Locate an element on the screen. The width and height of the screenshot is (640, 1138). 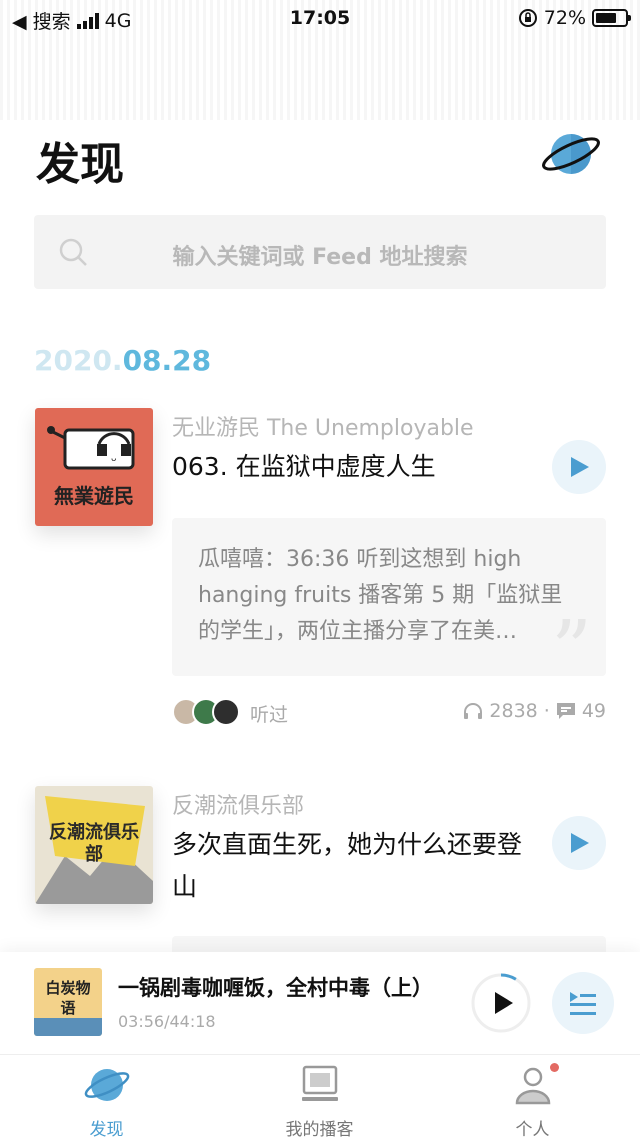
notification-badge is located at coordinates (554, 1067).